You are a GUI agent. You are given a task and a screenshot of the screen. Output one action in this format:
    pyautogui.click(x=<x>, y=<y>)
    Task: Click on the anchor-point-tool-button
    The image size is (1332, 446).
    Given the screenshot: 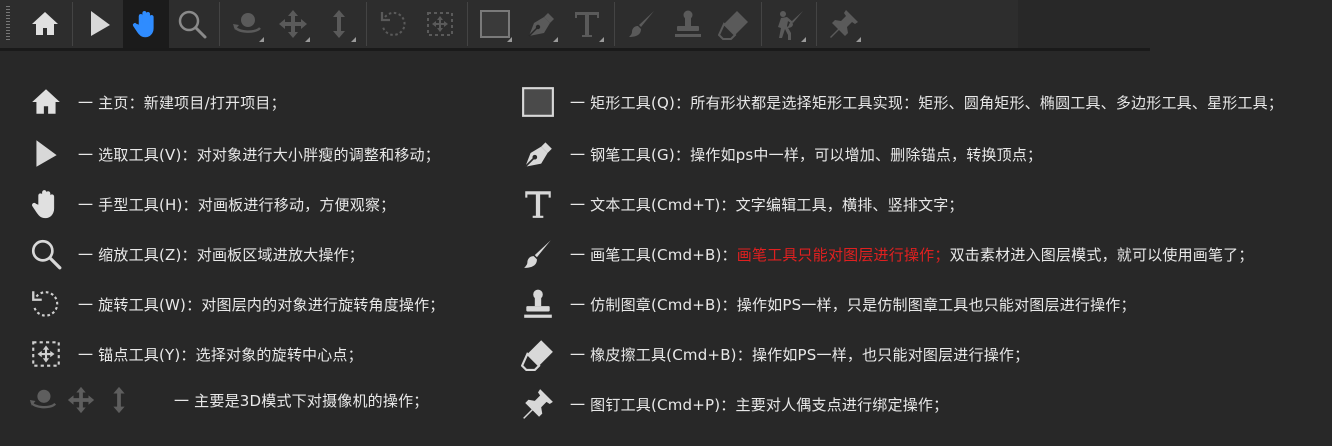 What is the action you would take?
    pyautogui.click(x=440, y=24)
    